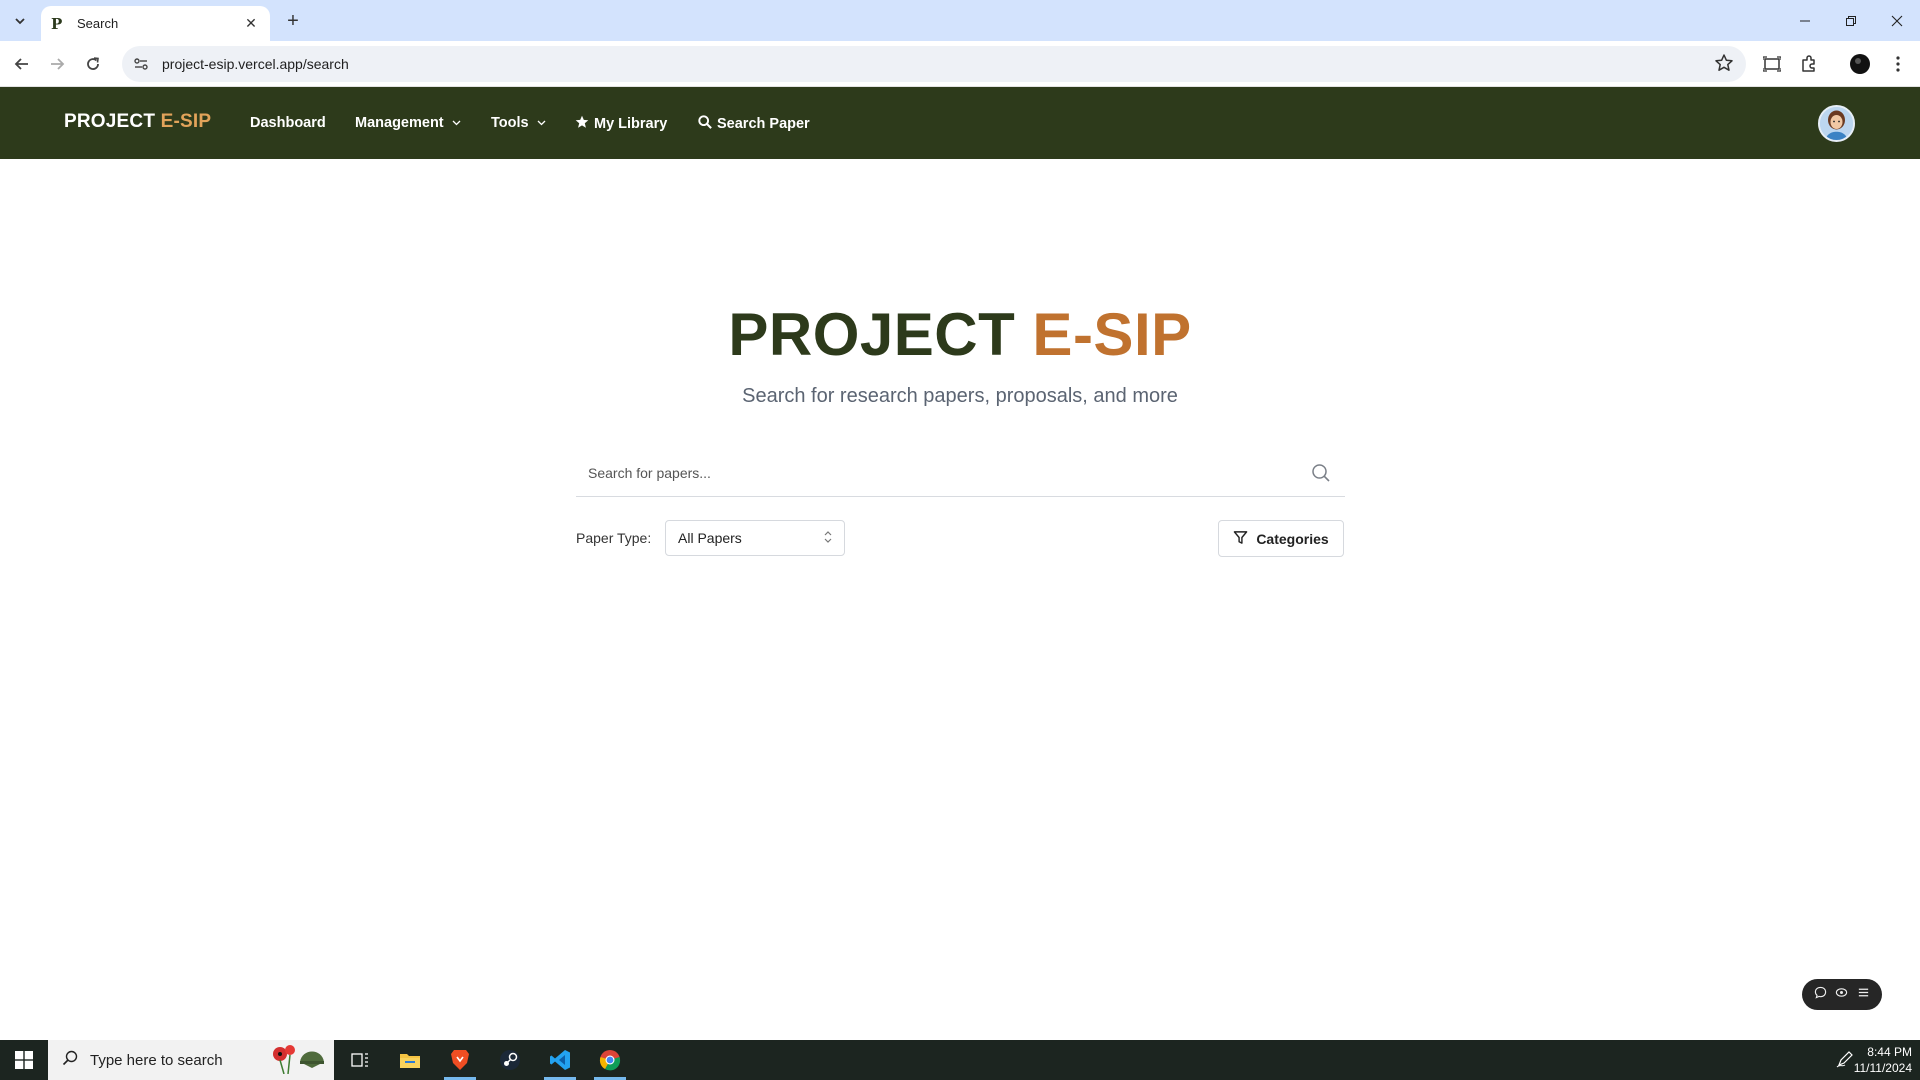 This screenshot has height=1080, width=1920. What do you see at coordinates (24, 1060) in the screenshot?
I see `windows-start-icon` at bounding box center [24, 1060].